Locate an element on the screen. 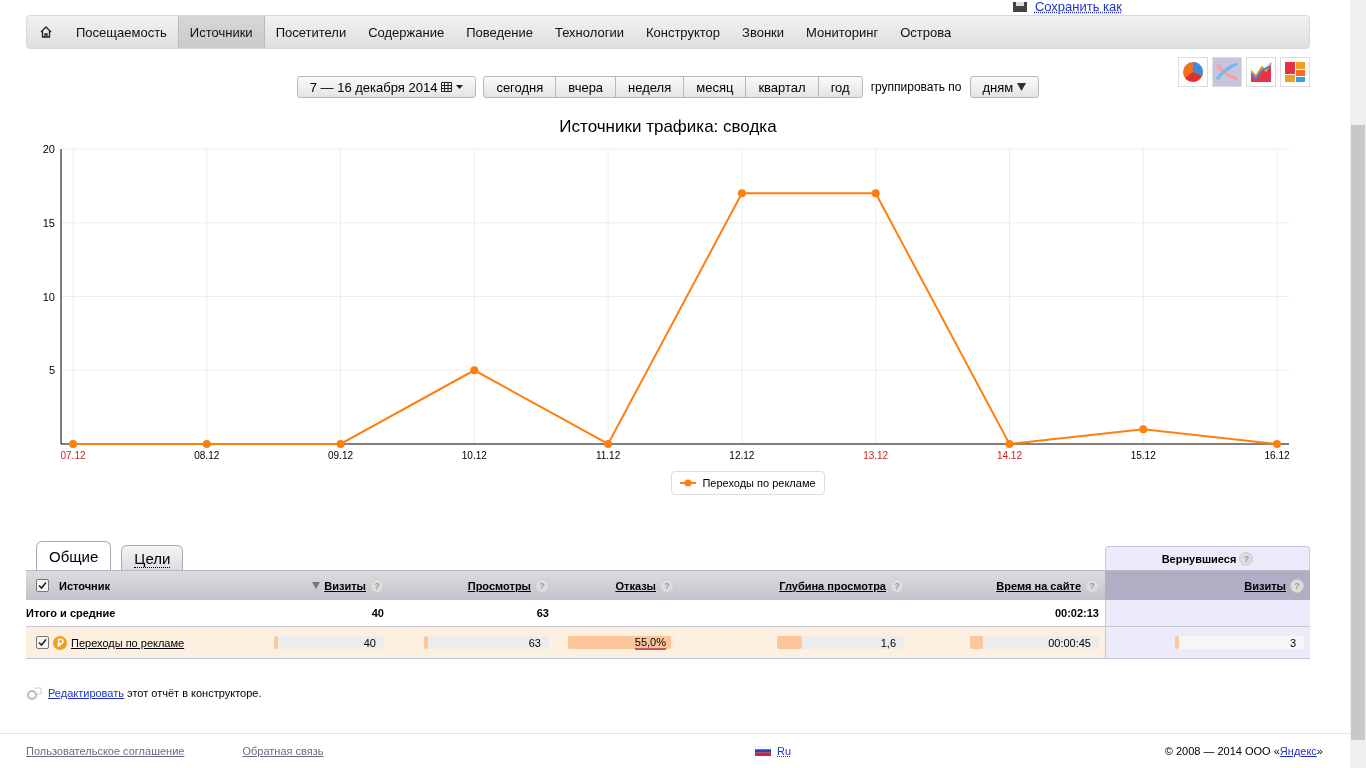 The height and width of the screenshot is (768, 1366). axis-label: 15 is located at coordinates (48, 222).